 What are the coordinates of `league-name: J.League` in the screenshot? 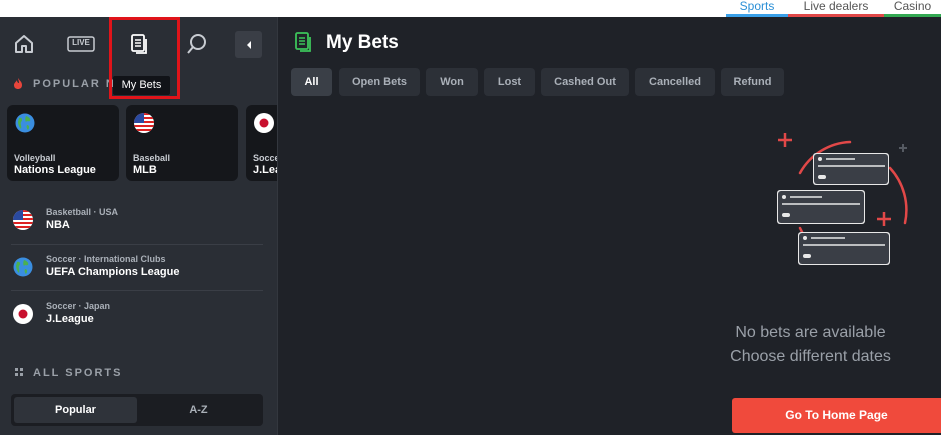 It's located at (70, 319).